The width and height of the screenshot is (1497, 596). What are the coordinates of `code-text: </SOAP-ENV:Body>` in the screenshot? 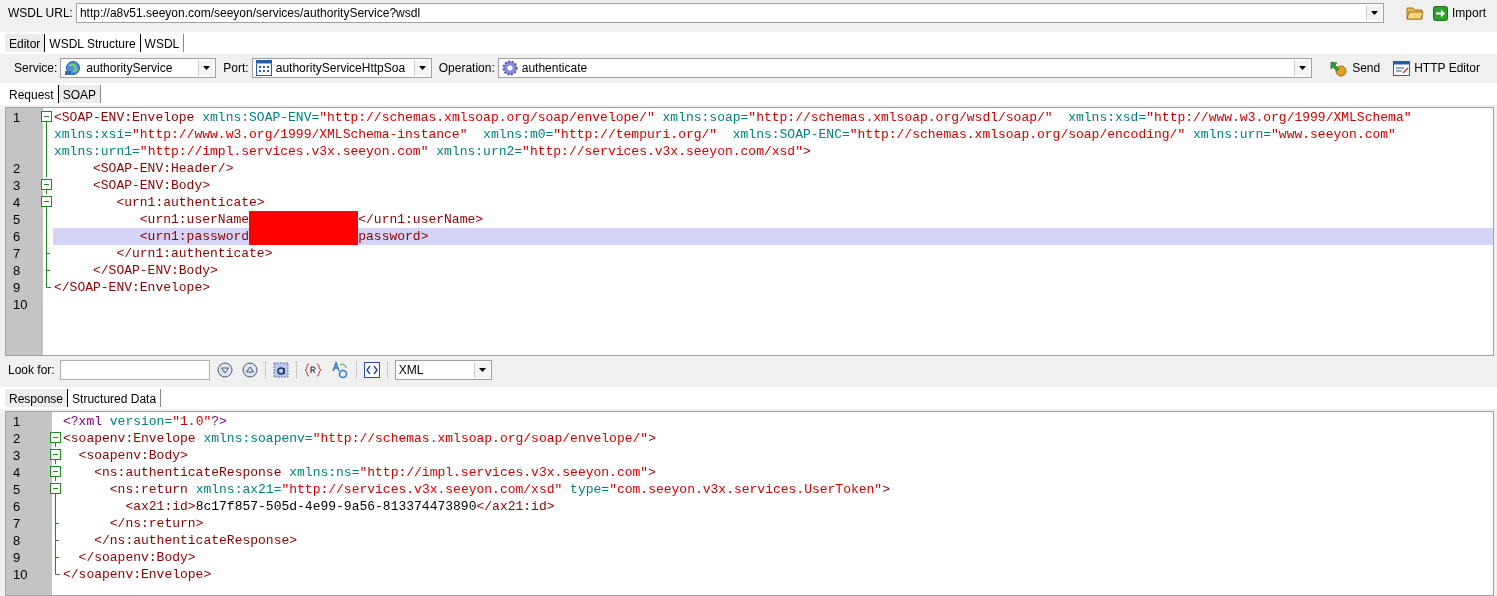 It's located at (155, 270).